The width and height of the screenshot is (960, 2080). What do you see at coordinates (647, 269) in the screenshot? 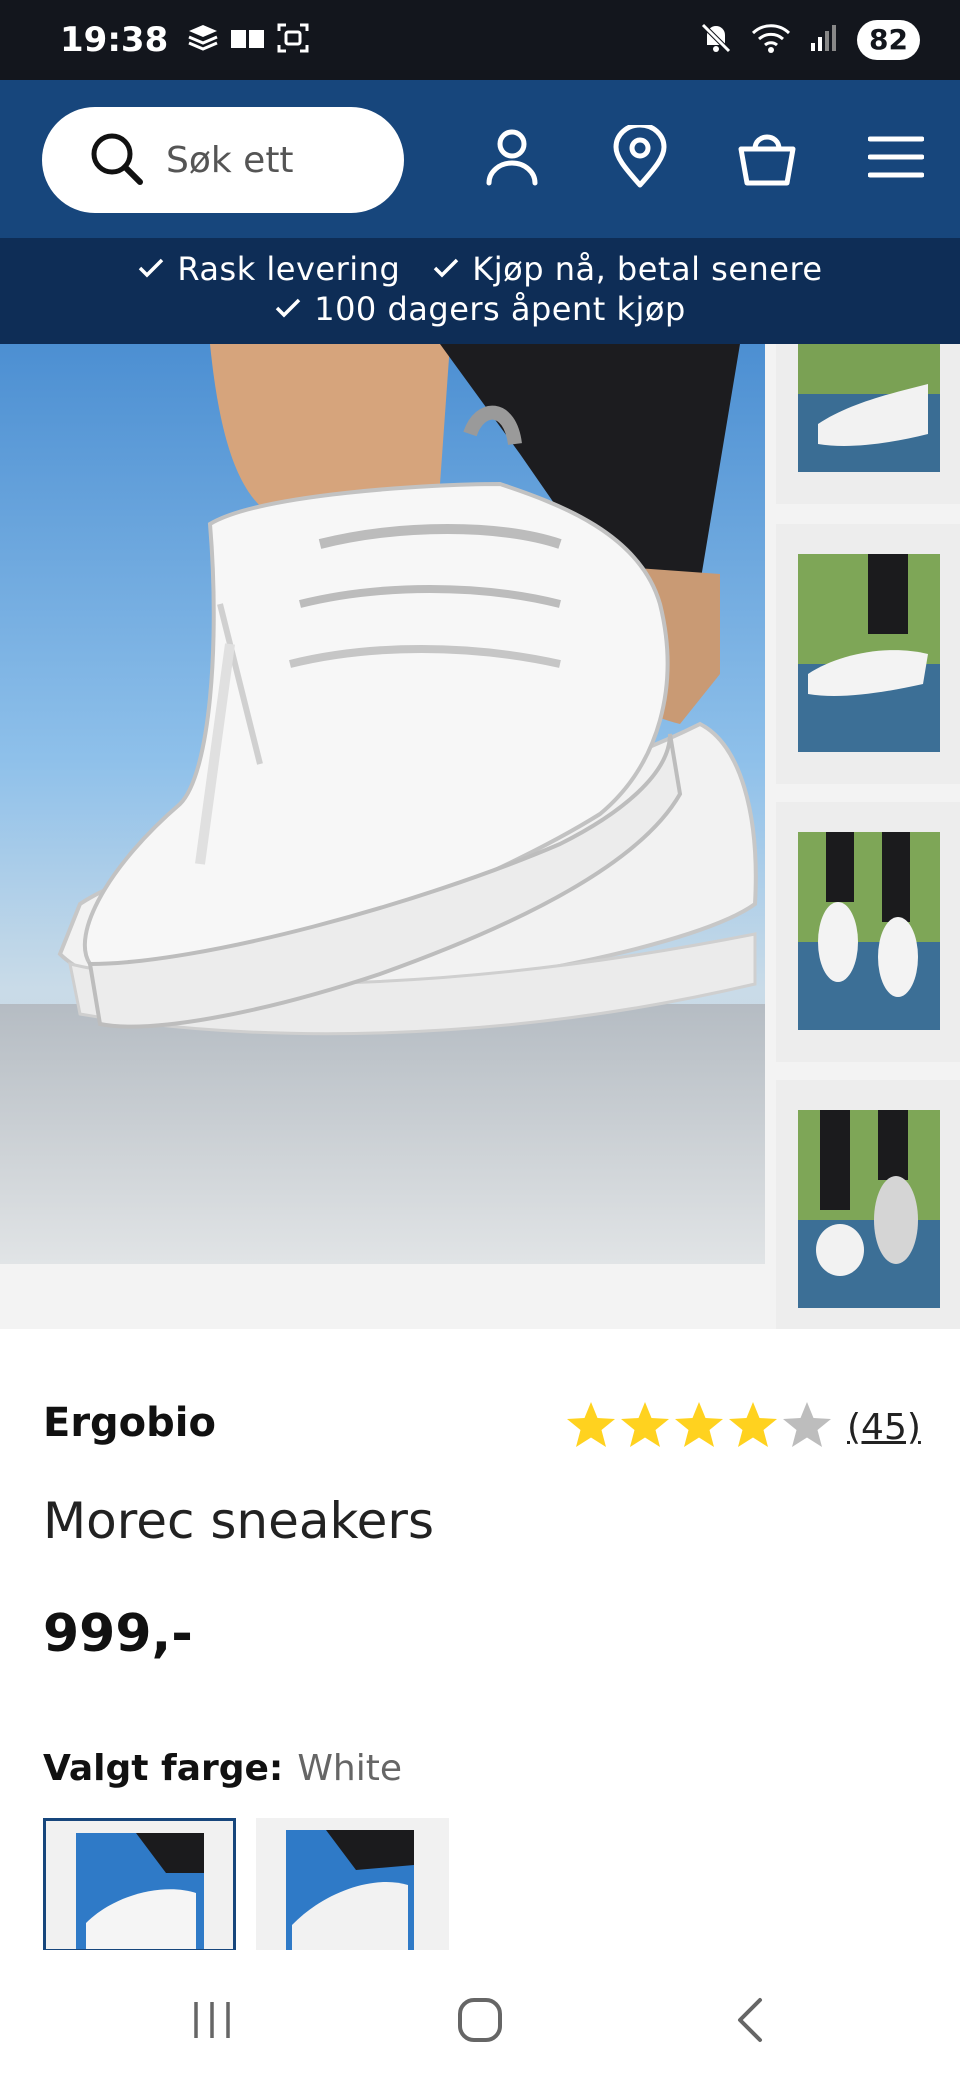
I see `usp-label: Kjøp nå, betal senere` at bounding box center [647, 269].